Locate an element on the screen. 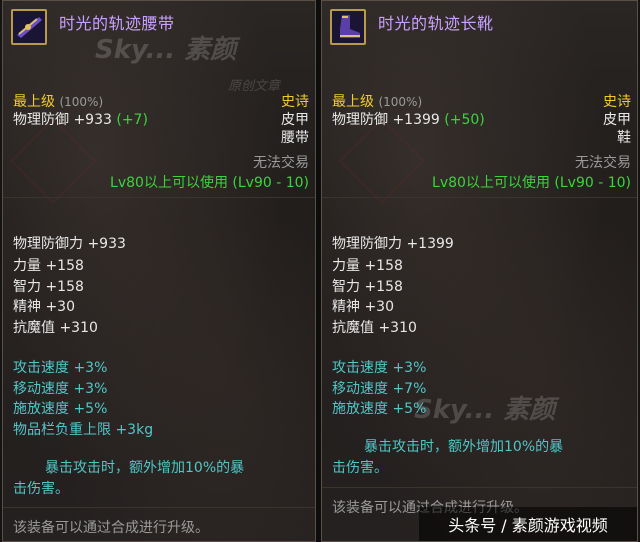  boots-icon is located at coordinates (348, 27).